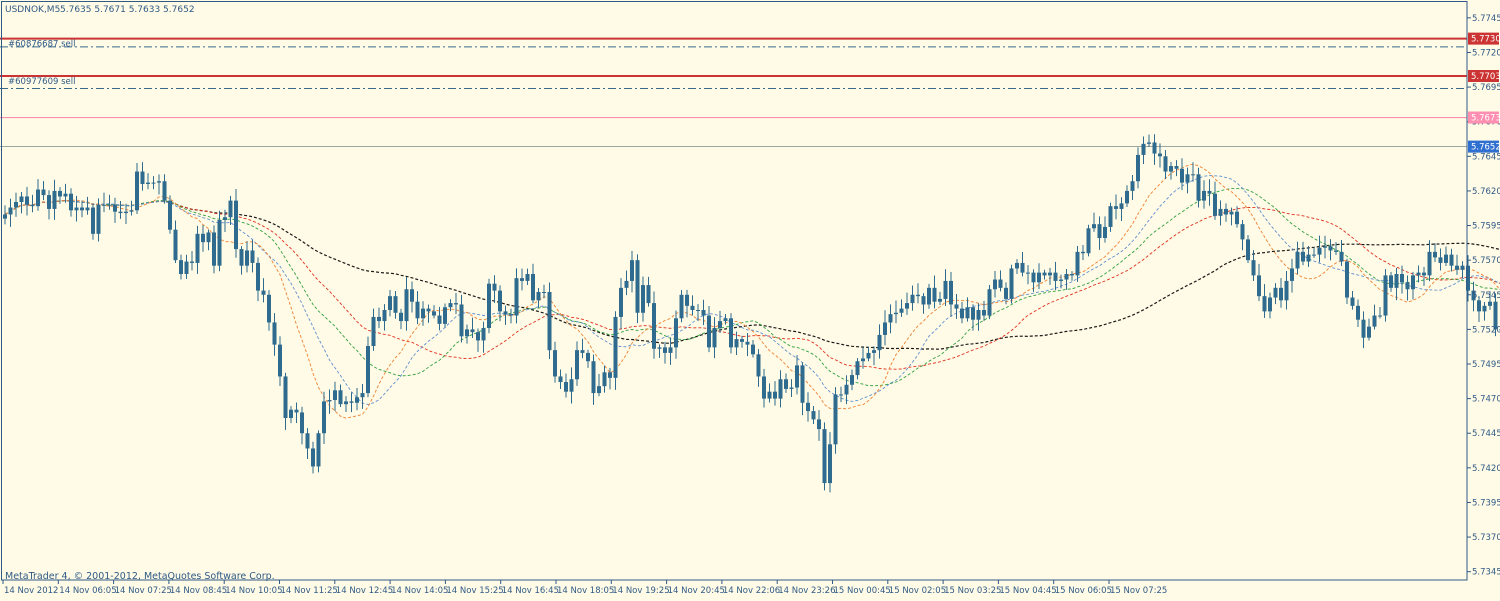  I want to click on time-tick-label: 14 Nov 22:06, so click(751, 591).